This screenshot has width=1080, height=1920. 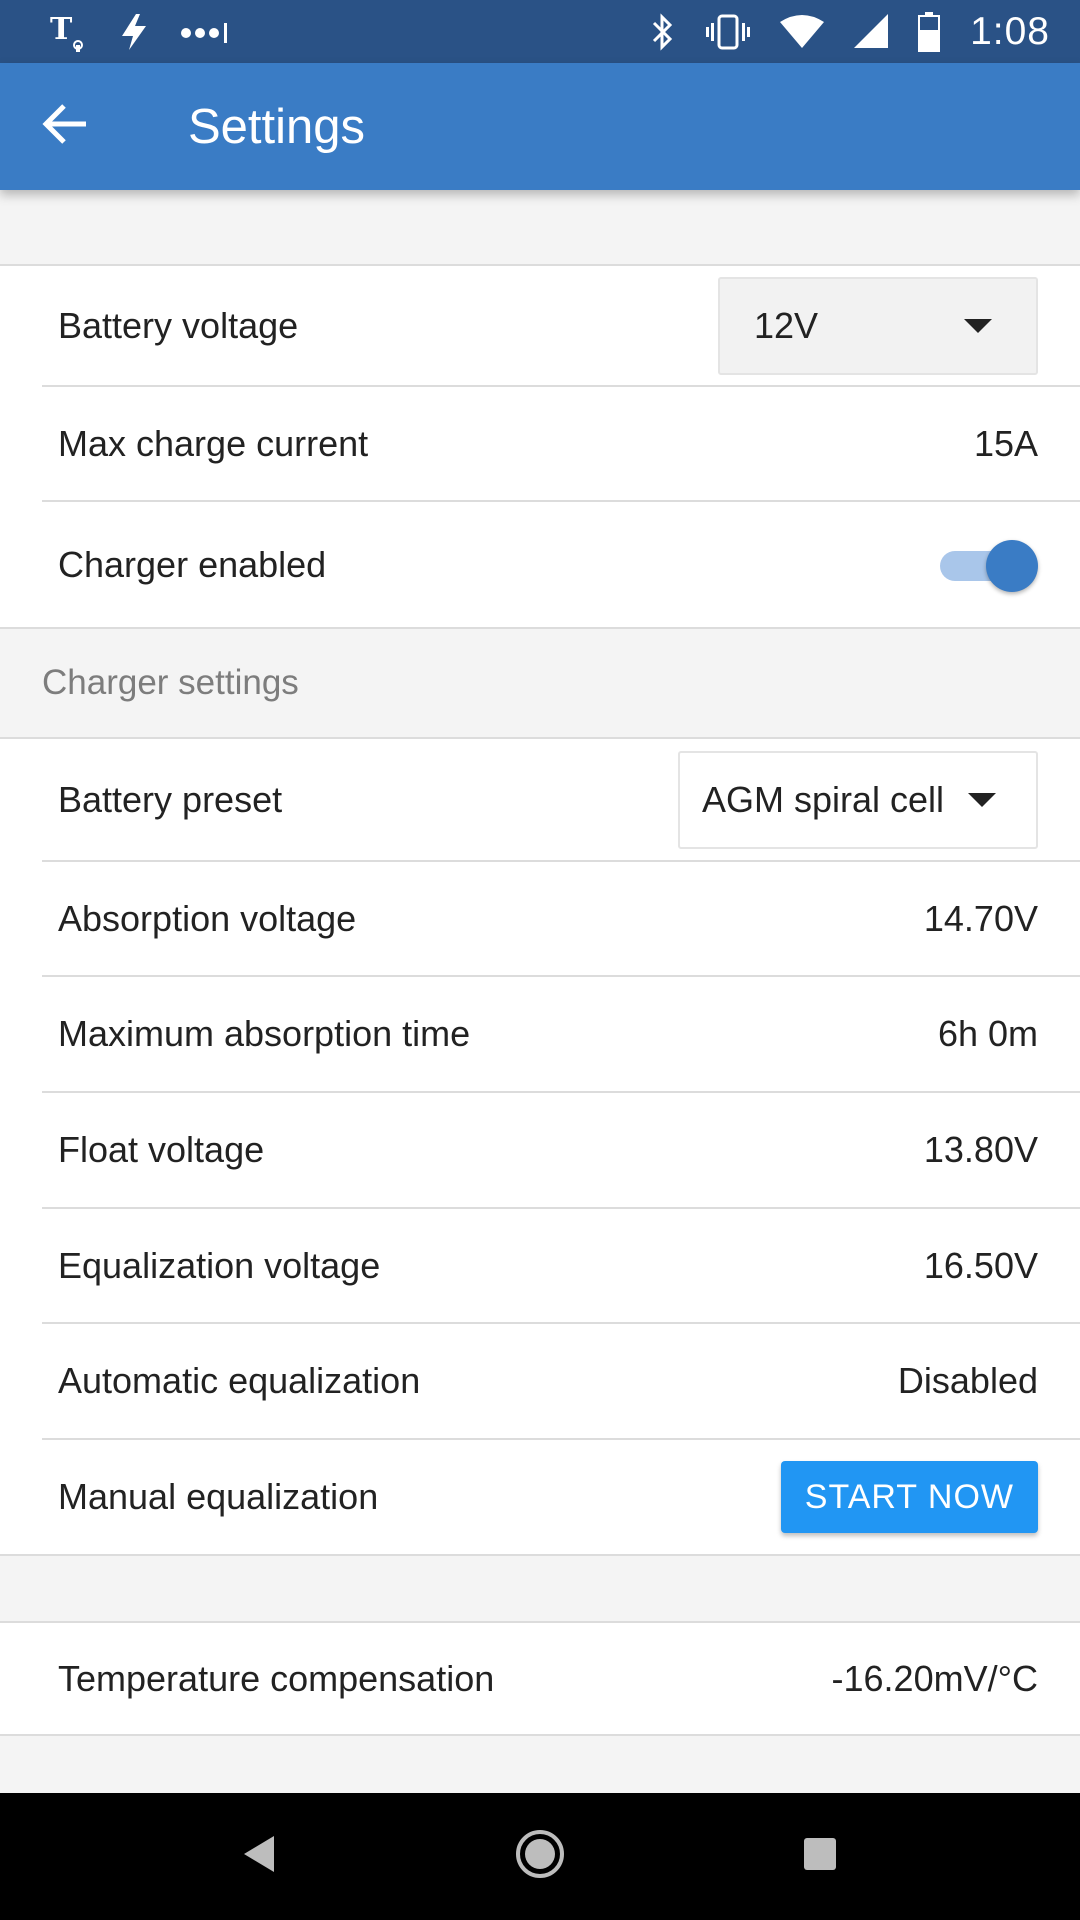 What do you see at coordinates (239, 1380) in the screenshot?
I see `setting-label: Automatic equalization` at bounding box center [239, 1380].